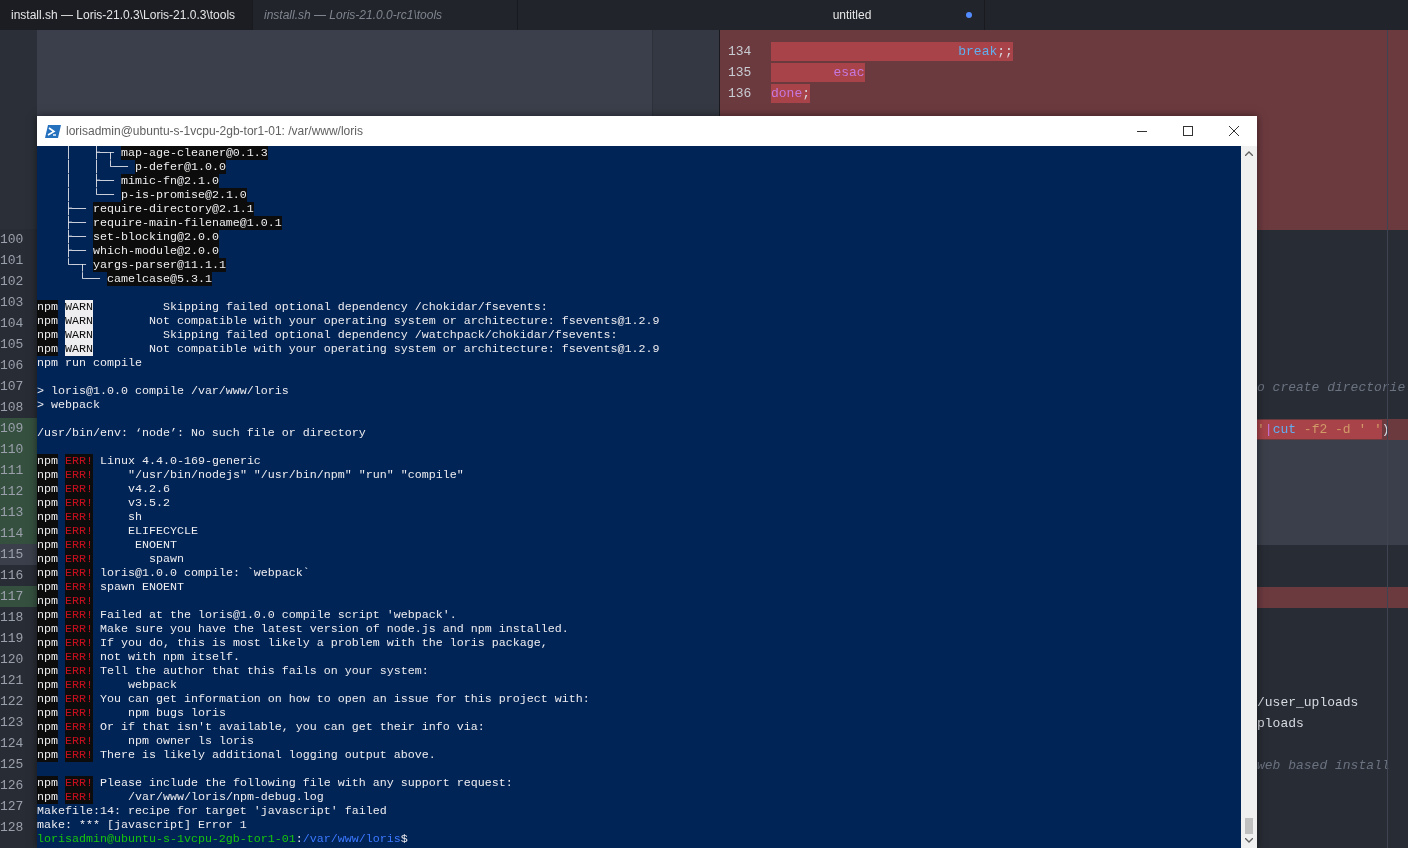  Describe the element at coordinates (12, 281) in the screenshot. I see `line-number: 102` at that location.